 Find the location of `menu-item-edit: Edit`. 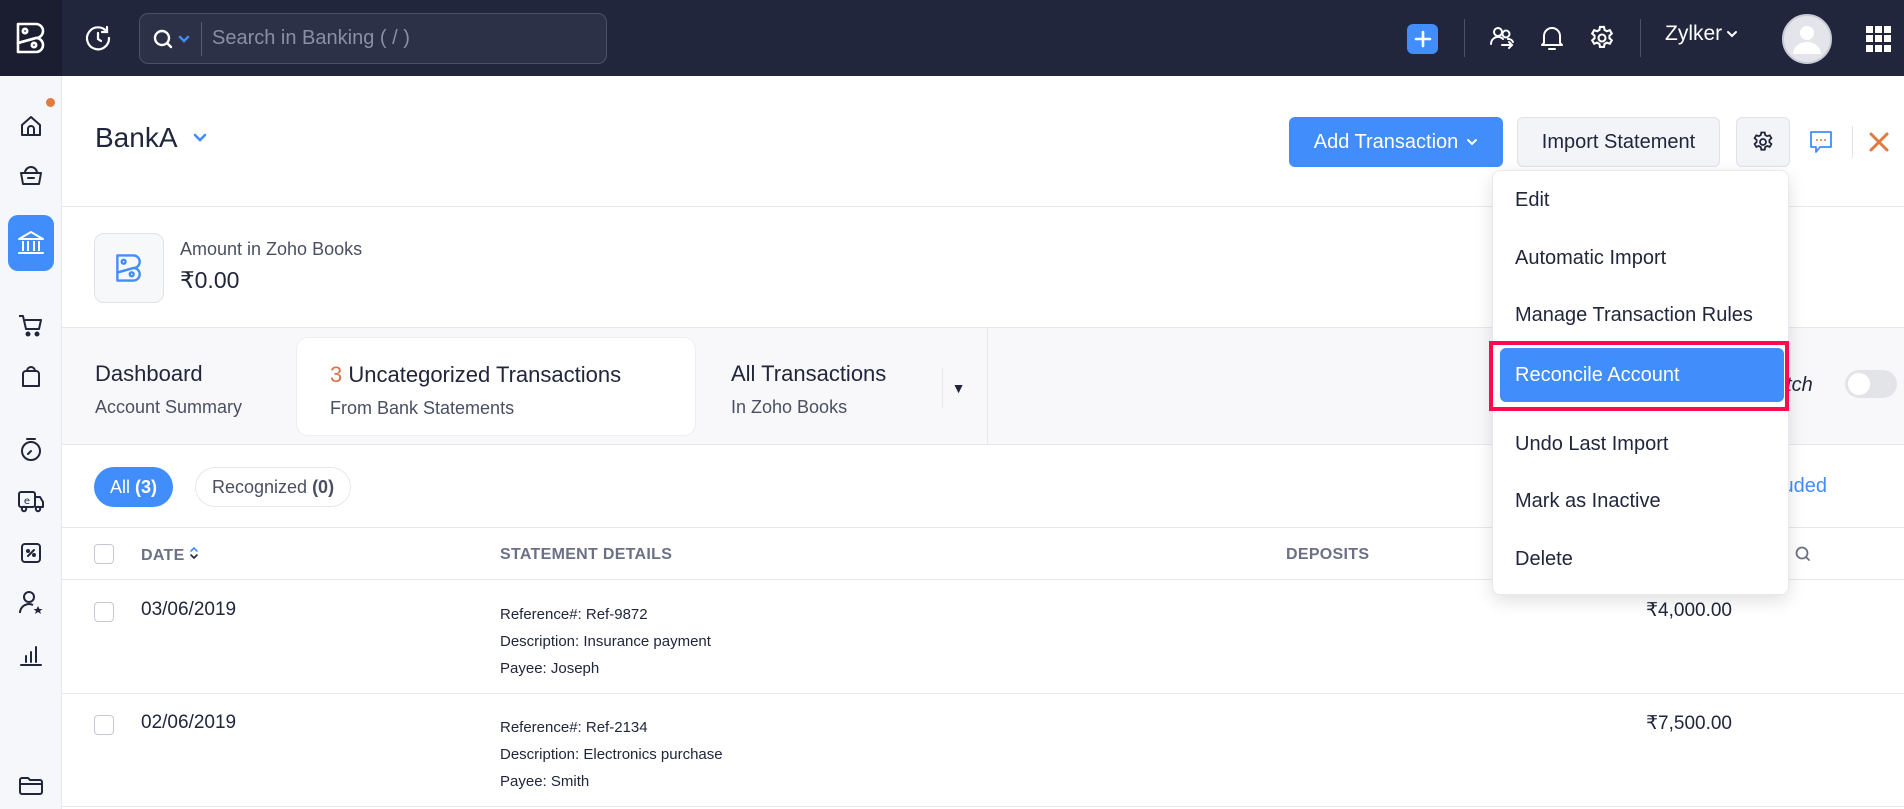

menu-item-edit: Edit is located at coordinates (1641, 200).